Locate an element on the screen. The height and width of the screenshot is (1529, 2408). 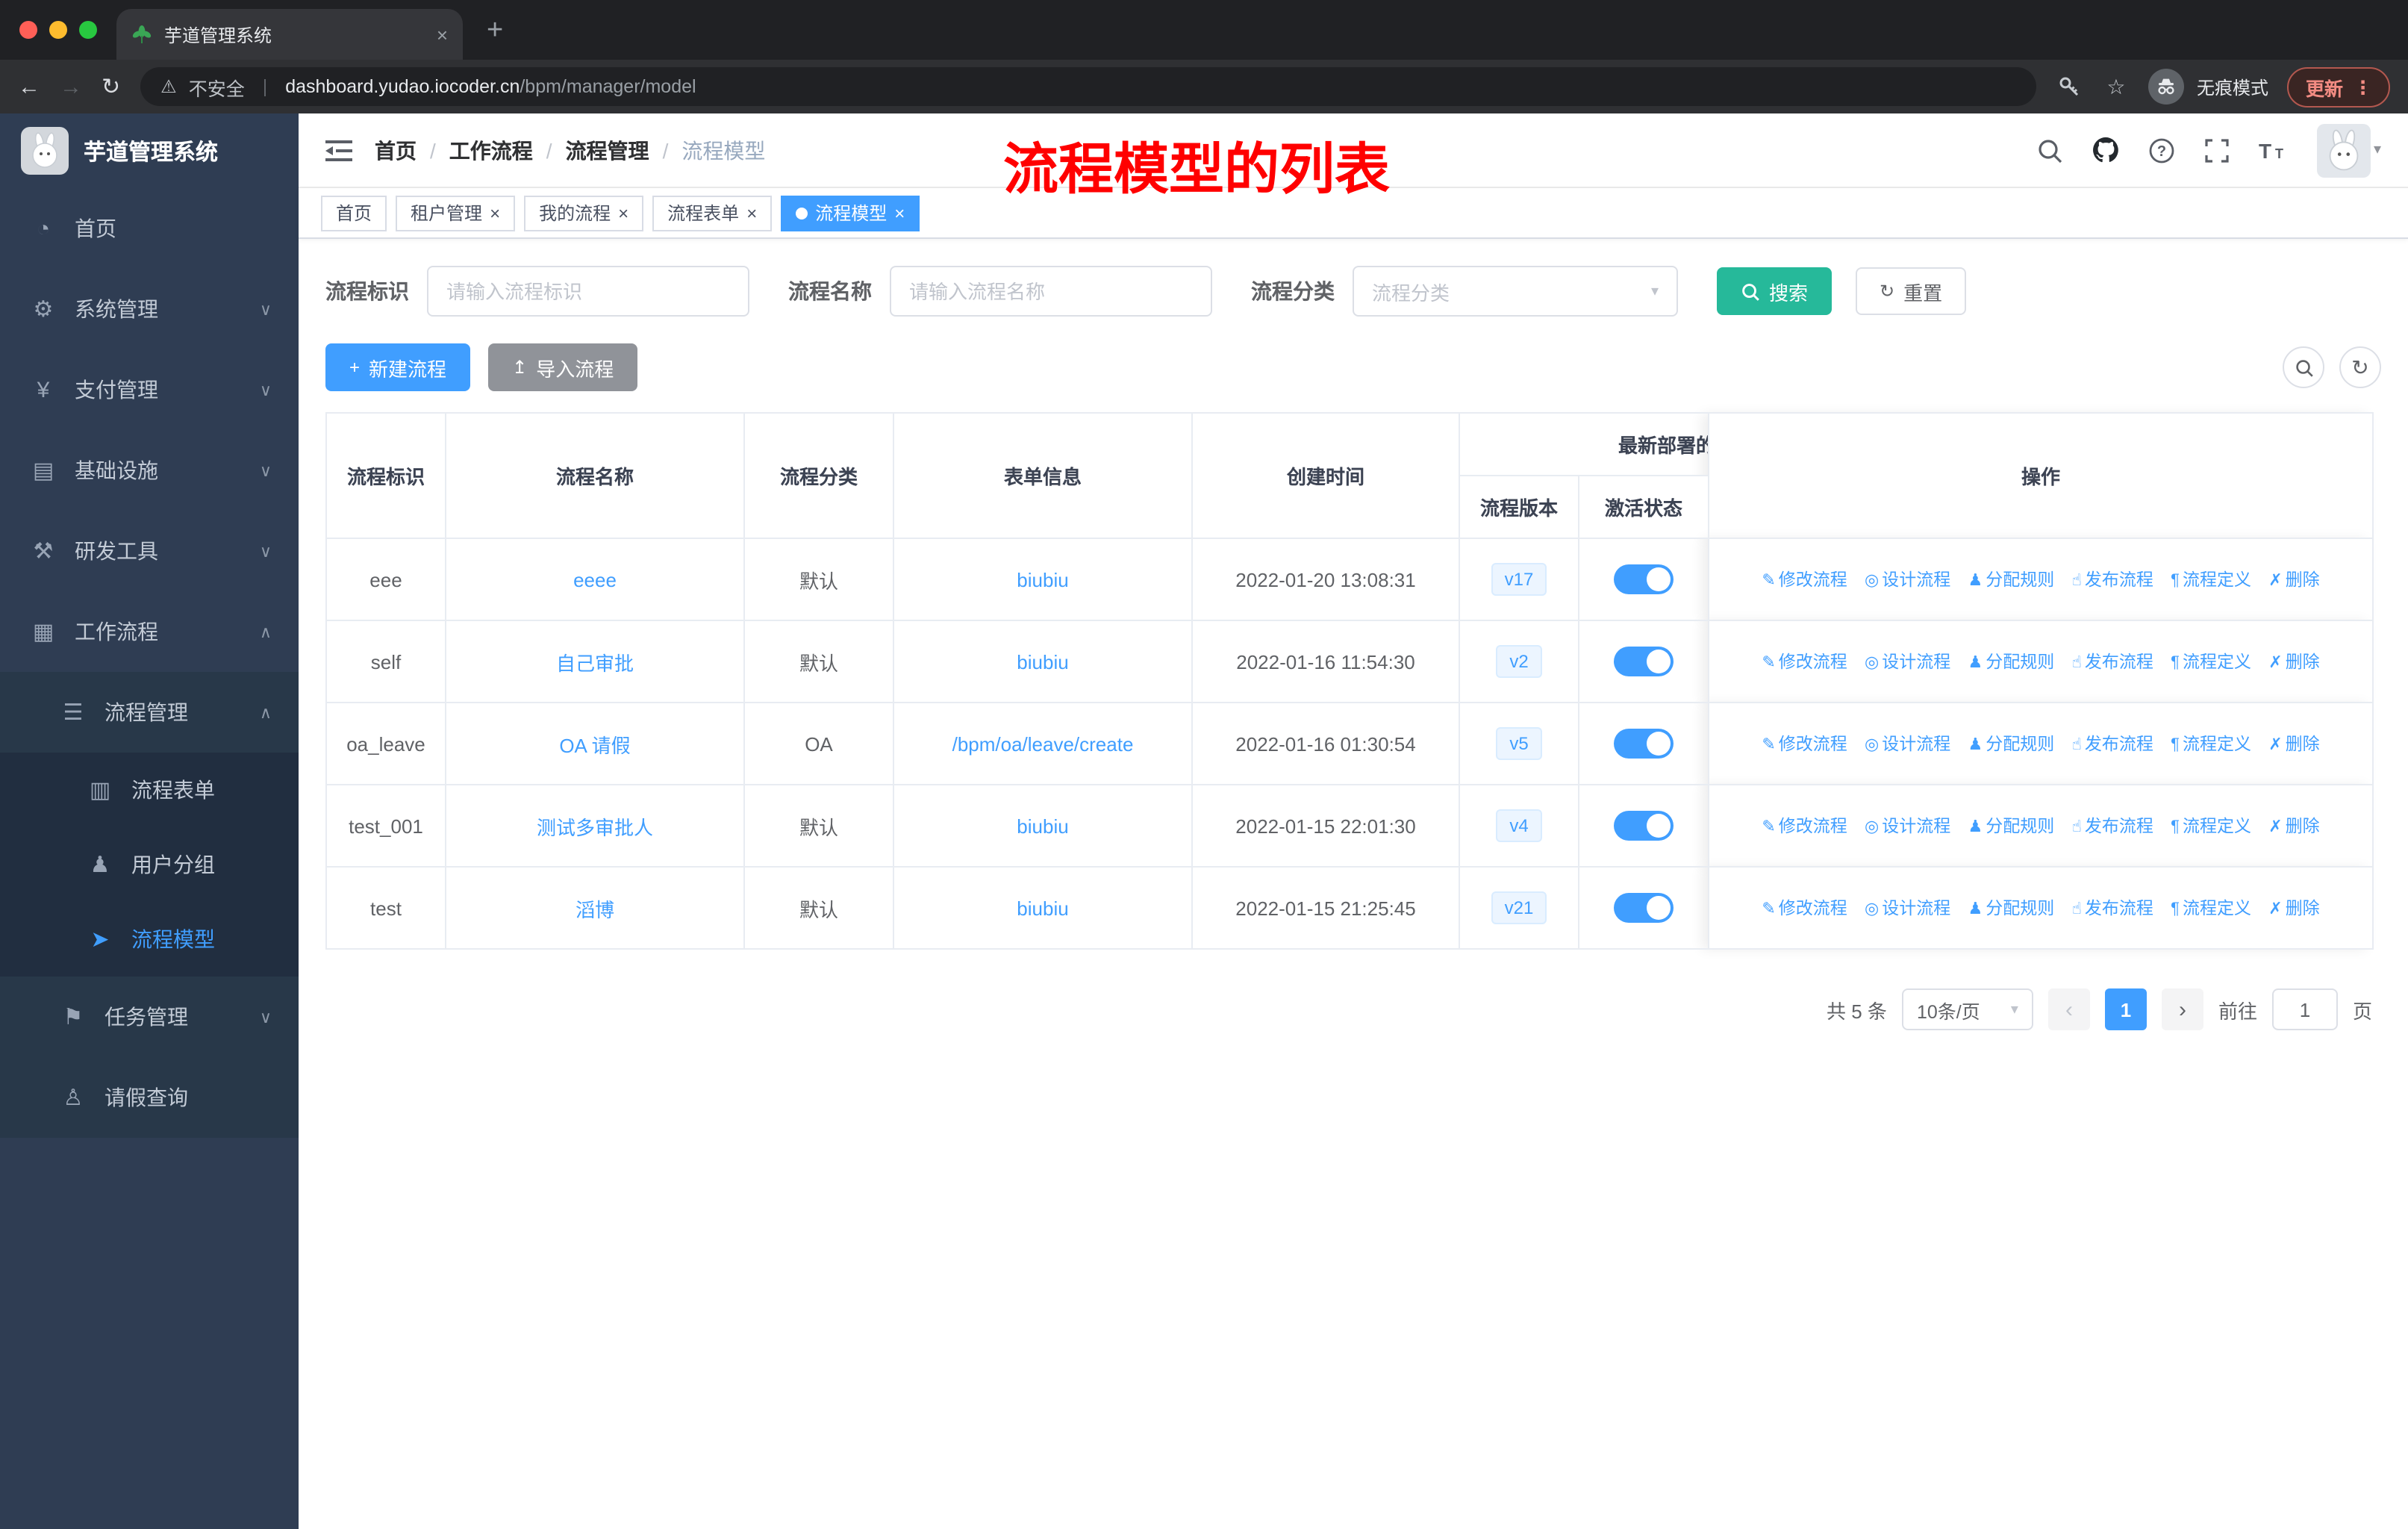
sidebar-item: ¥ 支付管理 ∨ is located at coordinates (149, 390).